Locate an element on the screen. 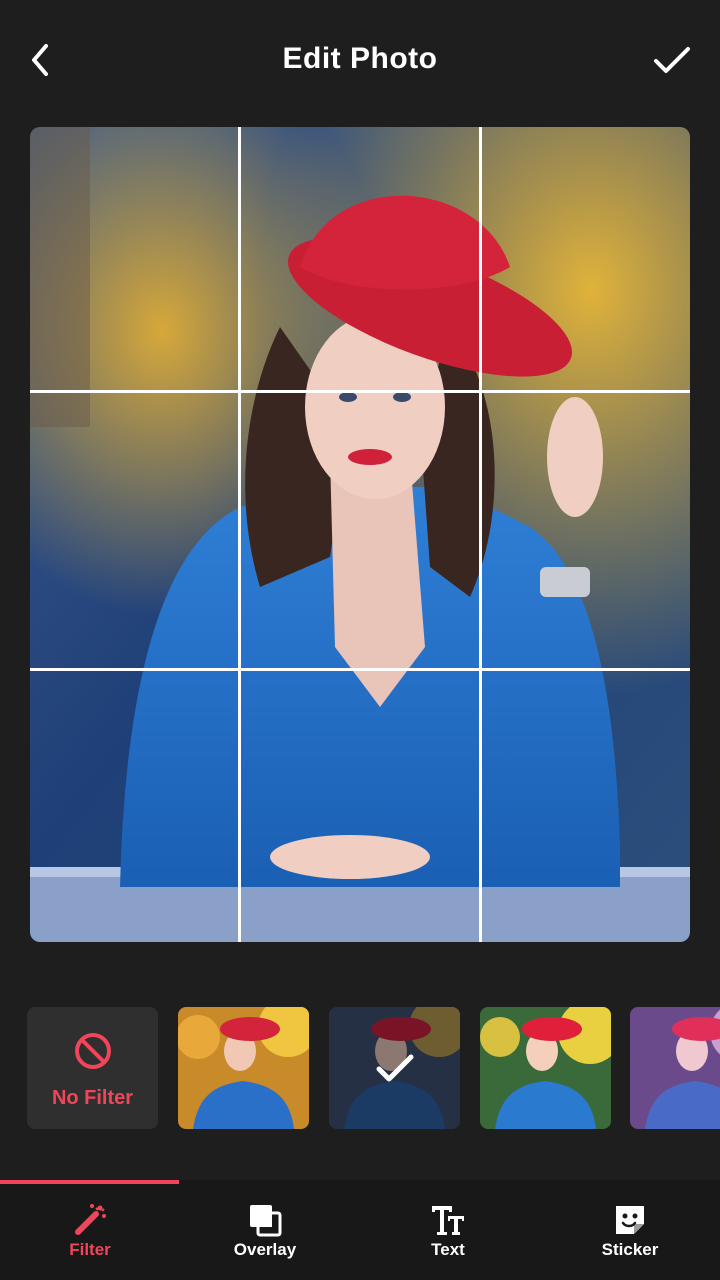  tab-filter: Filter is located at coordinates (90, 1230).